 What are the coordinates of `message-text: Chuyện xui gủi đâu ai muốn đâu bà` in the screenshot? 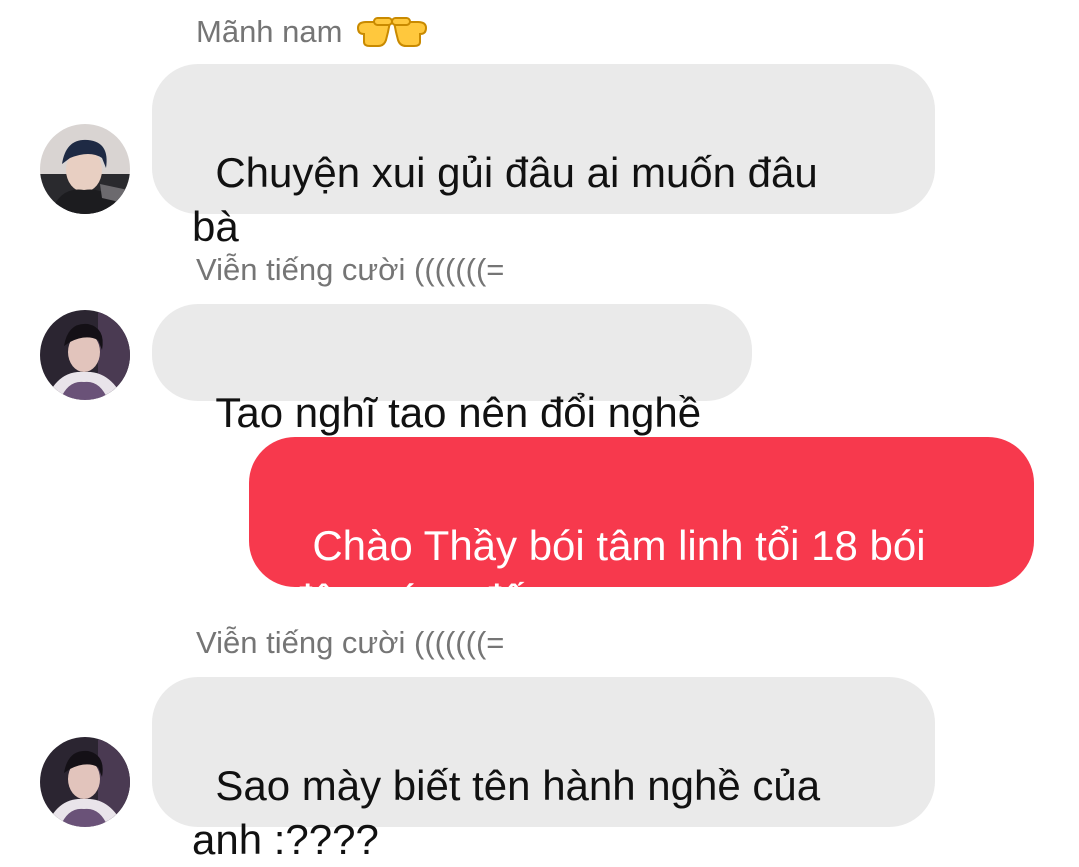 It's located at (505, 199).